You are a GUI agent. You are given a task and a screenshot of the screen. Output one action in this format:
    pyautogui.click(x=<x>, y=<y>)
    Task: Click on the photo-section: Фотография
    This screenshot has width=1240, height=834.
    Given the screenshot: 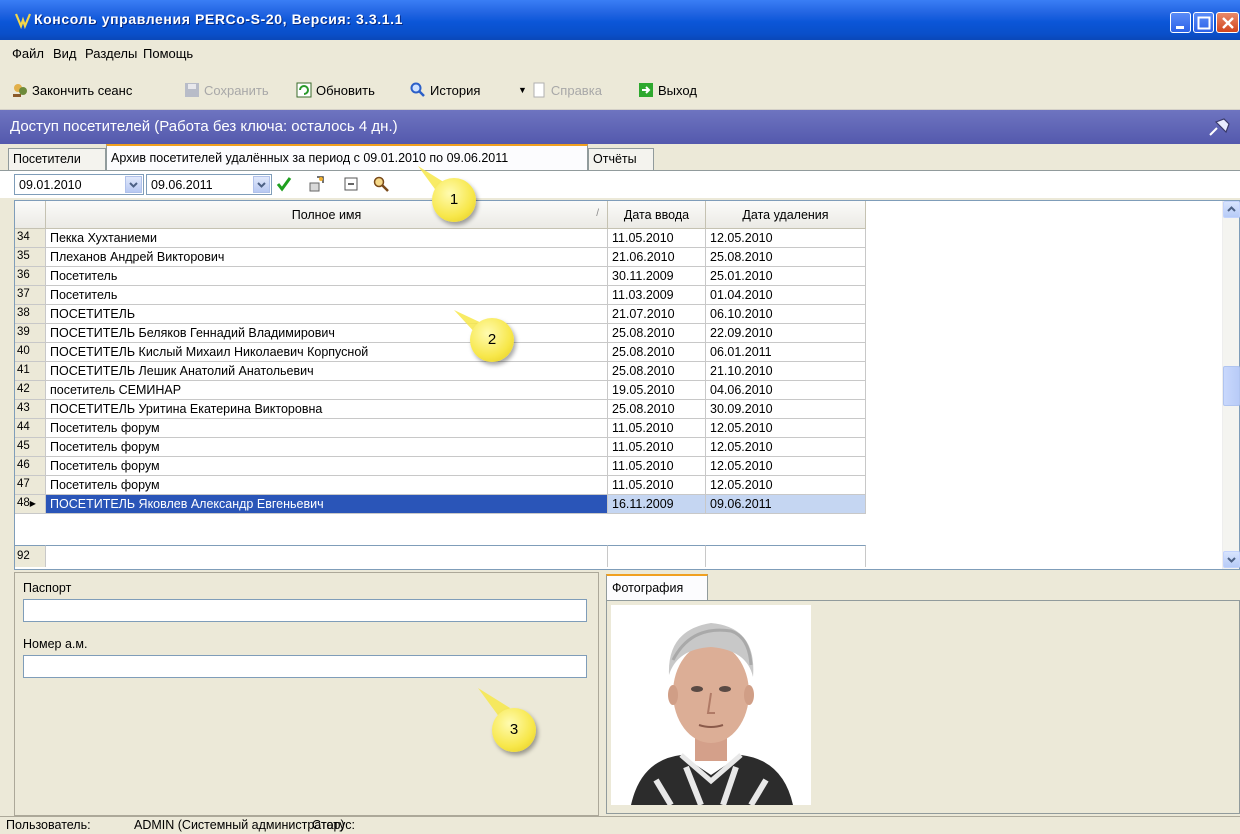 What is the action you would take?
    pyautogui.click(x=923, y=694)
    